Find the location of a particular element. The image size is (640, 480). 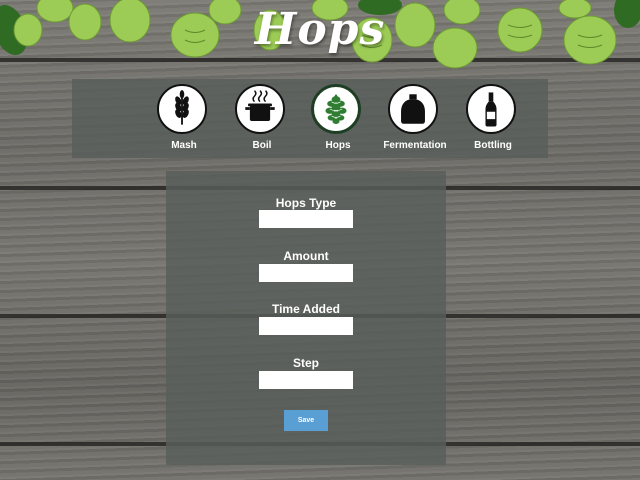

nav-item-bottling: Bottling is located at coordinates (493, 119).